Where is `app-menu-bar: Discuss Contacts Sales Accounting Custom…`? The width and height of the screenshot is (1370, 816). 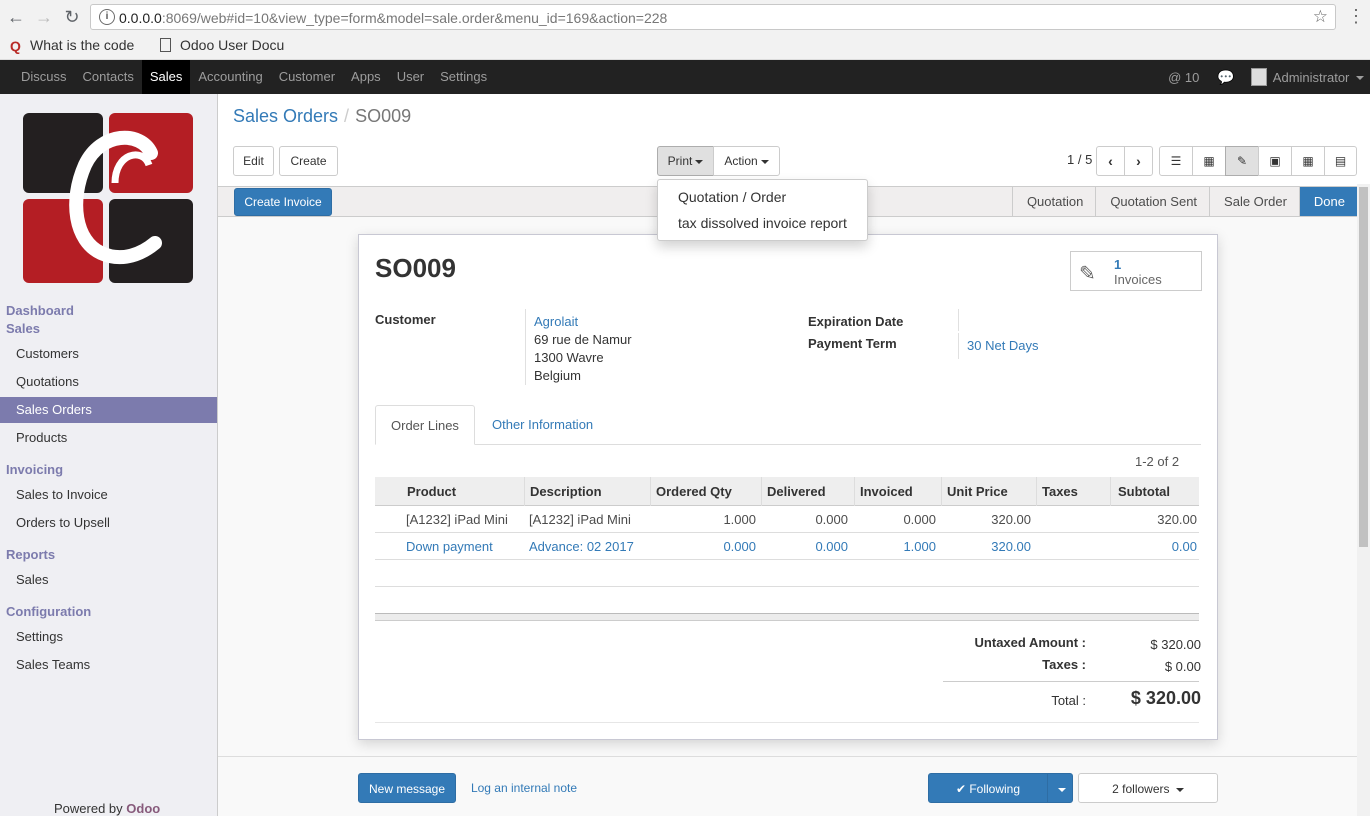
app-menu-bar: Discuss Contacts Sales Accounting Custom… is located at coordinates (685, 77).